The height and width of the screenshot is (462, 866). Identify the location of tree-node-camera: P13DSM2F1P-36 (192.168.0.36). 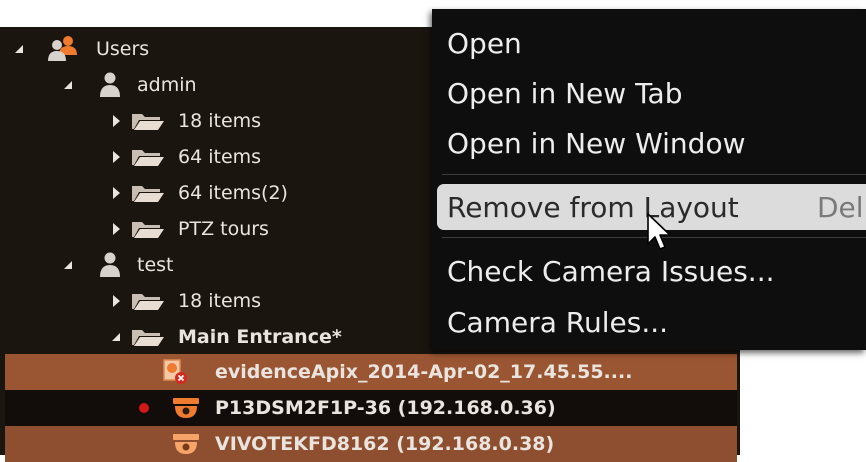
(371, 408).